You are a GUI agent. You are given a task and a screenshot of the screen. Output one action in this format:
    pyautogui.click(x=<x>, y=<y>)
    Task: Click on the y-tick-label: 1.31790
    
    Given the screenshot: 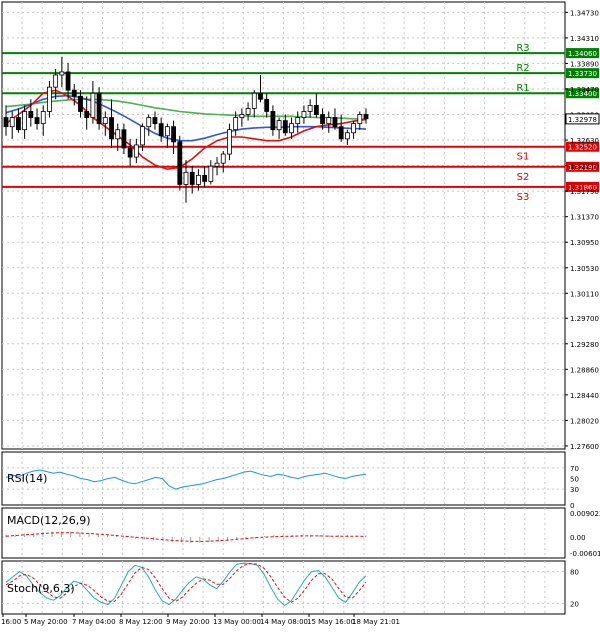 What is the action you would take?
    pyautogui.click(x=584, y=192)
    